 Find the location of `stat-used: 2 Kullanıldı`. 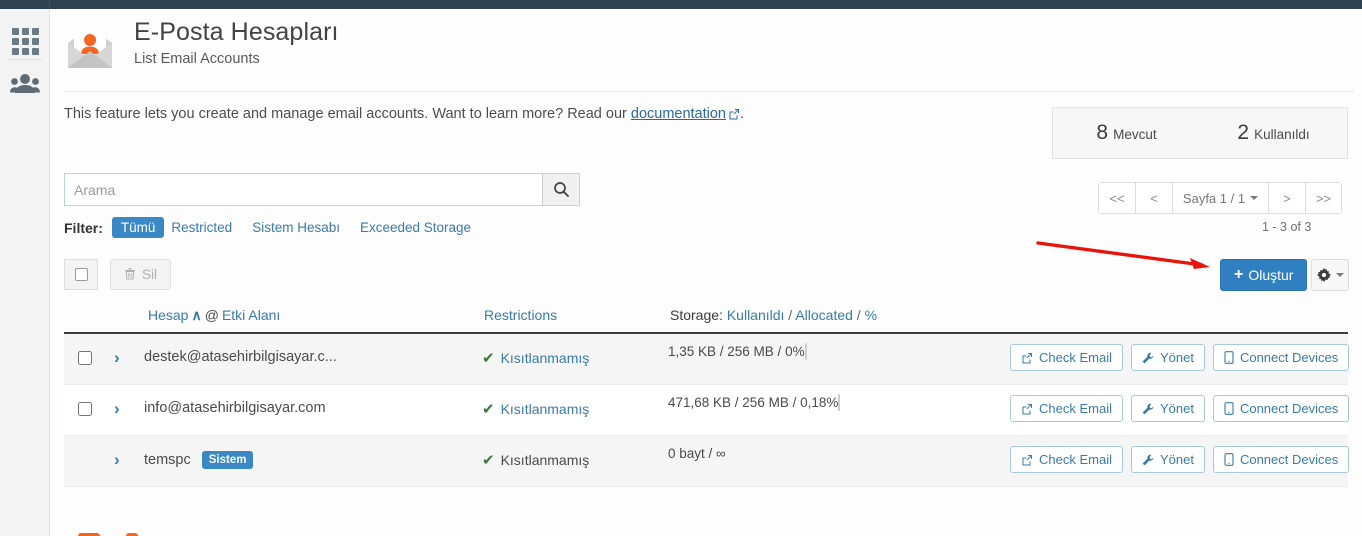

stat-used: 2 Kullanıldı is located at coordinates (1273, 133).